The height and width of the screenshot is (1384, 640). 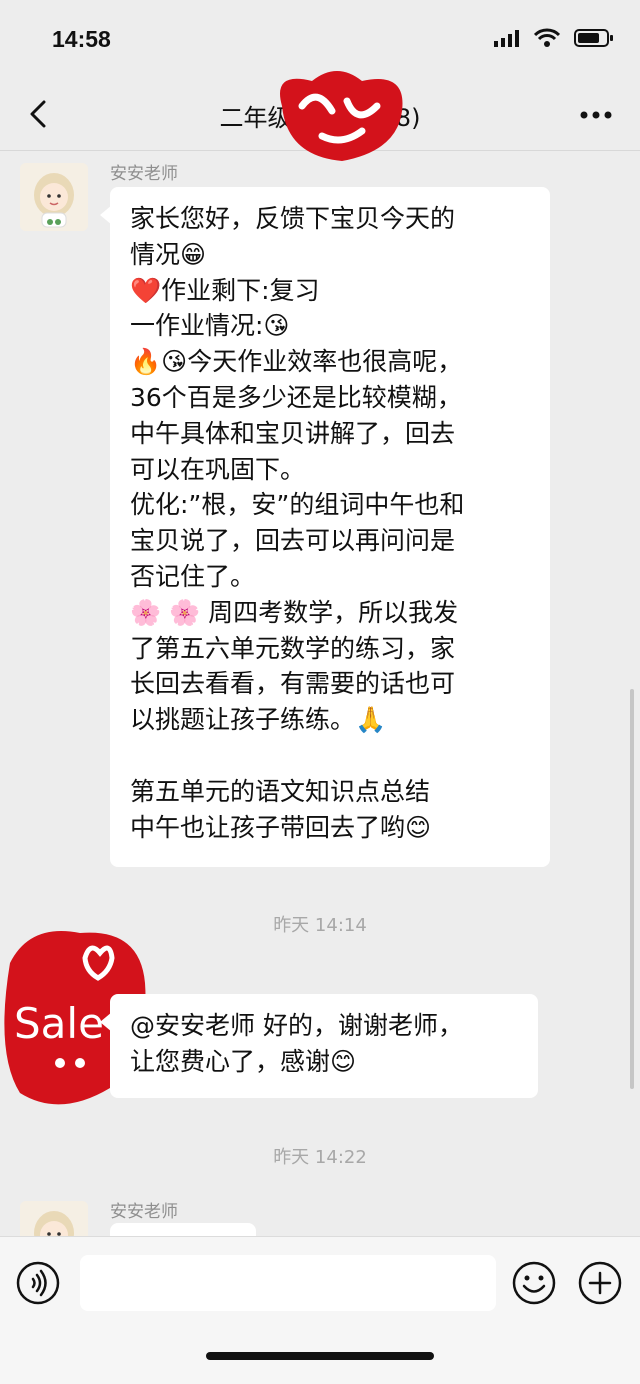 What do you see at coordinates (297, 505) in the screenshot?
I see `message-line: 优化:”根，安”的组词中午也和` at bounding box center [297, 505].